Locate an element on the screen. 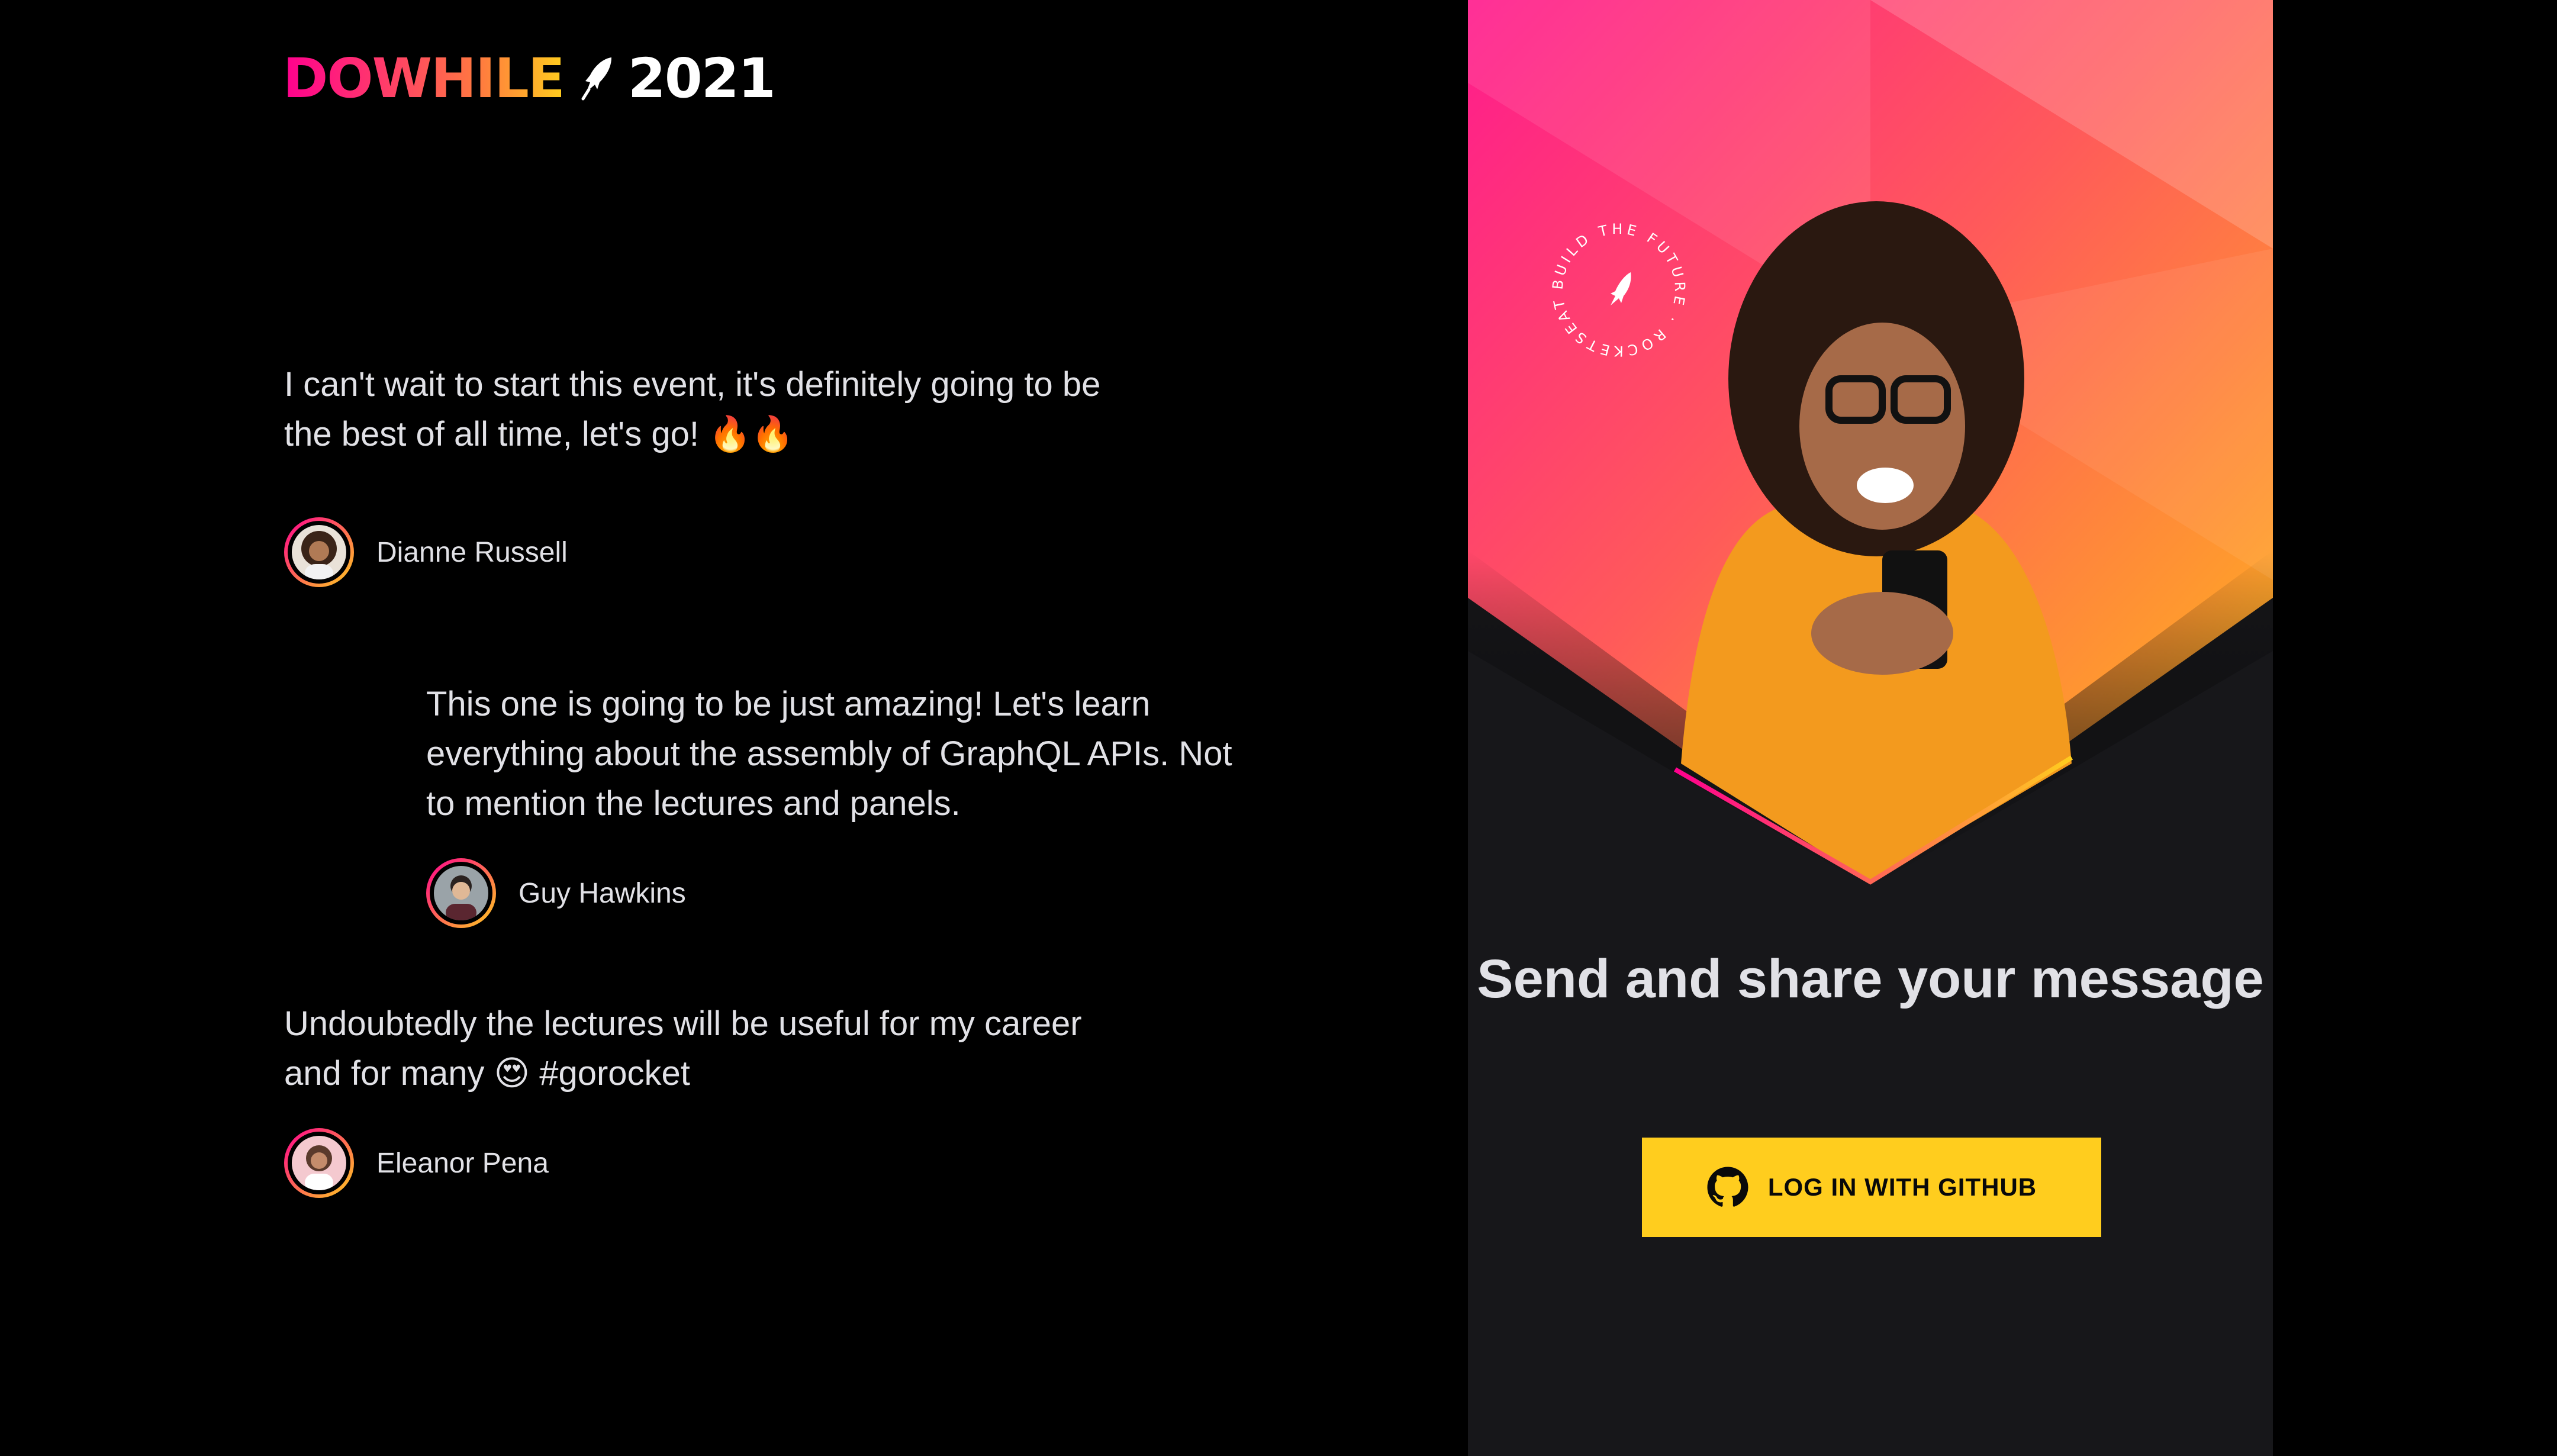  page-title: Send and share your message is located at coordinates (1870, 979).